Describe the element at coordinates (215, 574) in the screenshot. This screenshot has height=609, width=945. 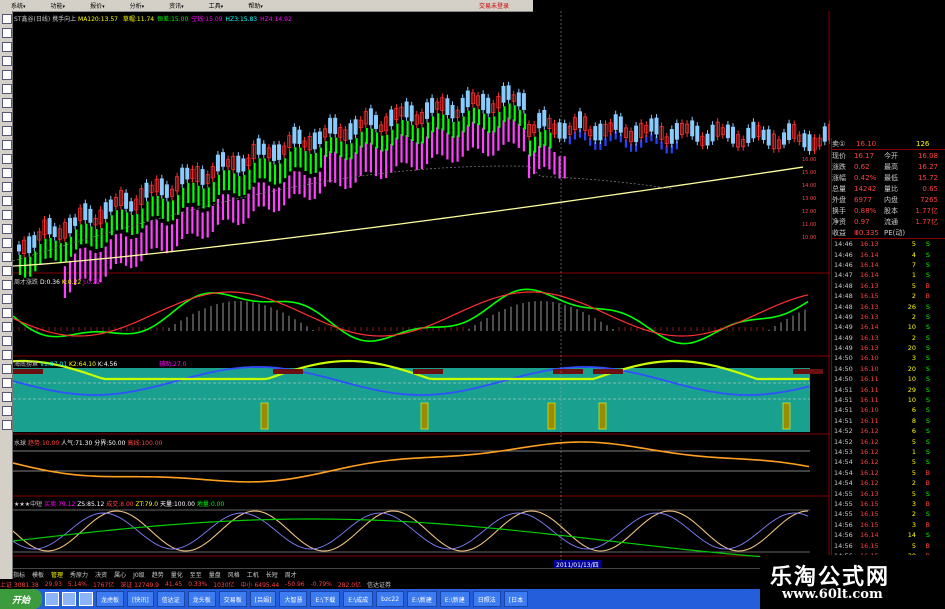
I see `indicator-tab: 量盘` at that location.